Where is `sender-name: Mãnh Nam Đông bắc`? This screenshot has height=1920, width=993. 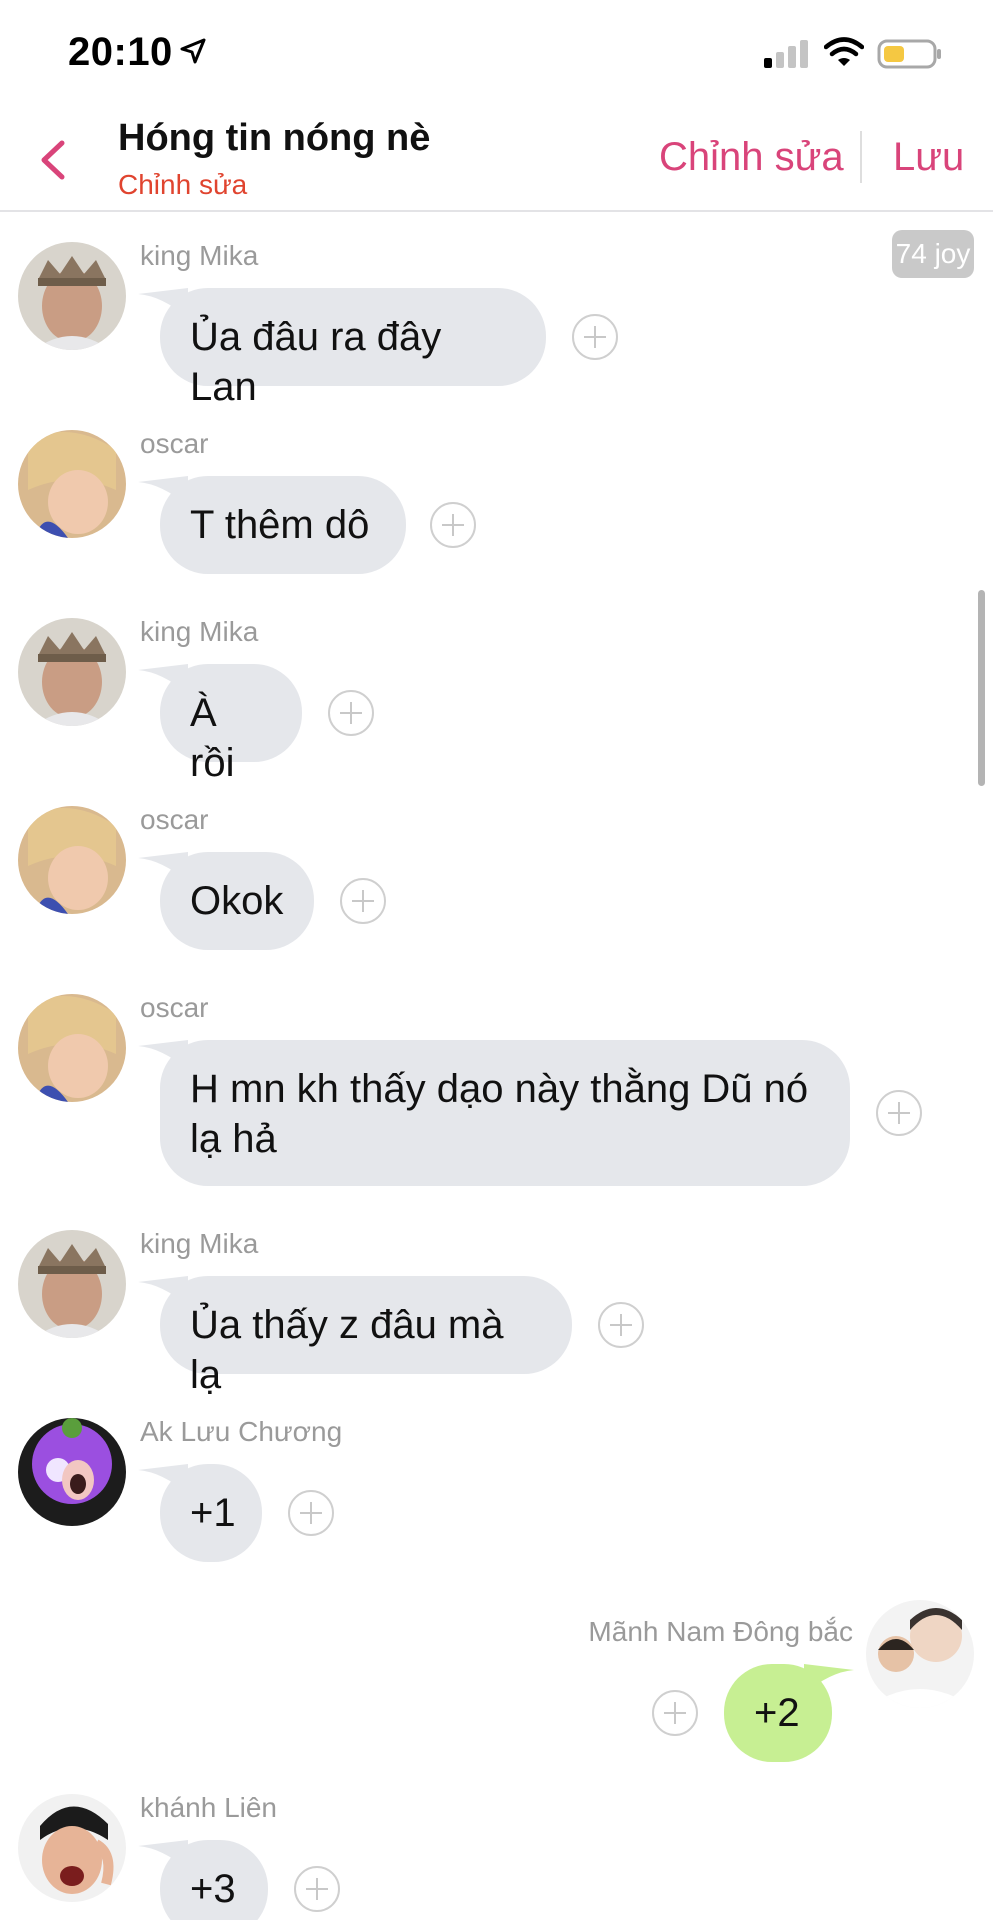
sender-name: Mãnh Nam Đông bắc is located at coordinates (720, 1631).